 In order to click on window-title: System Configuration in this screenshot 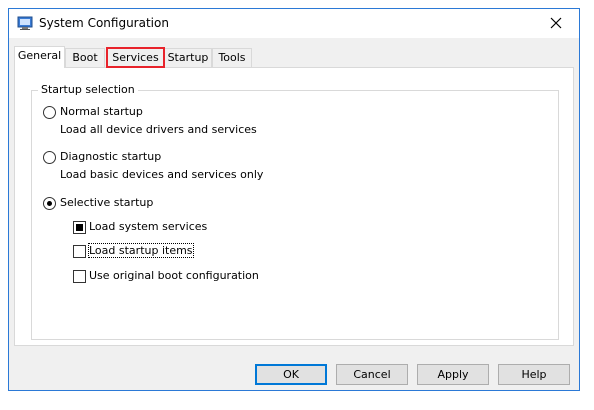, I will do `click(104, 23)`.